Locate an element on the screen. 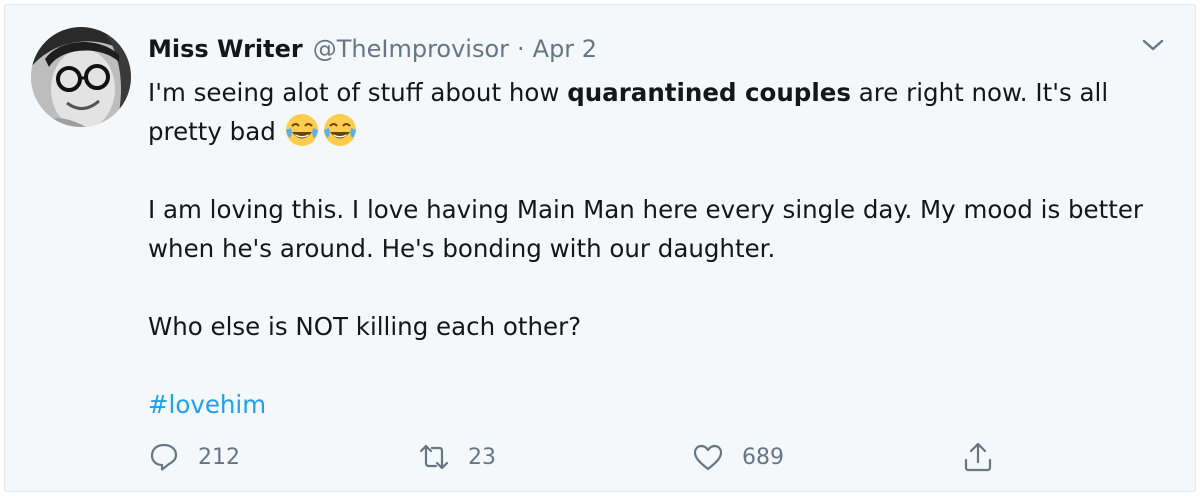 The height and width of the screenshot is (496, 1200). avatar is located at coordinates (81, 77).